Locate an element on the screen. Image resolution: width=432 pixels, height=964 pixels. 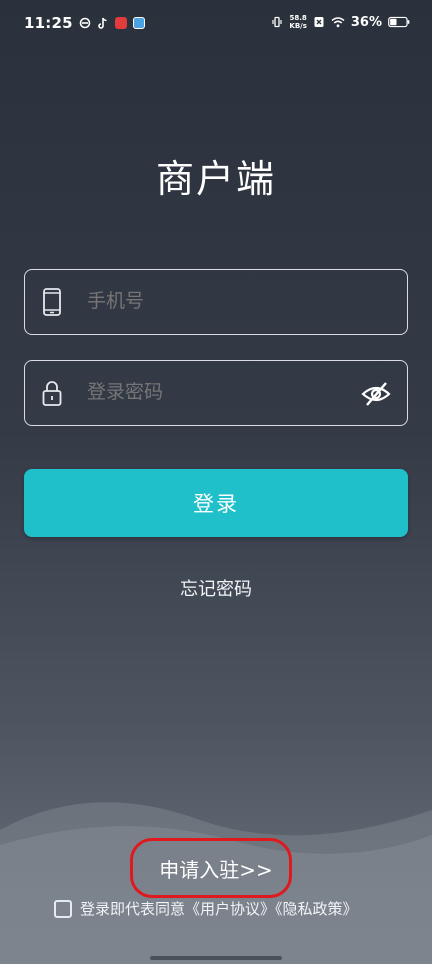
network-speed: 58.8 KB/s is located at coordinates (297, 22).